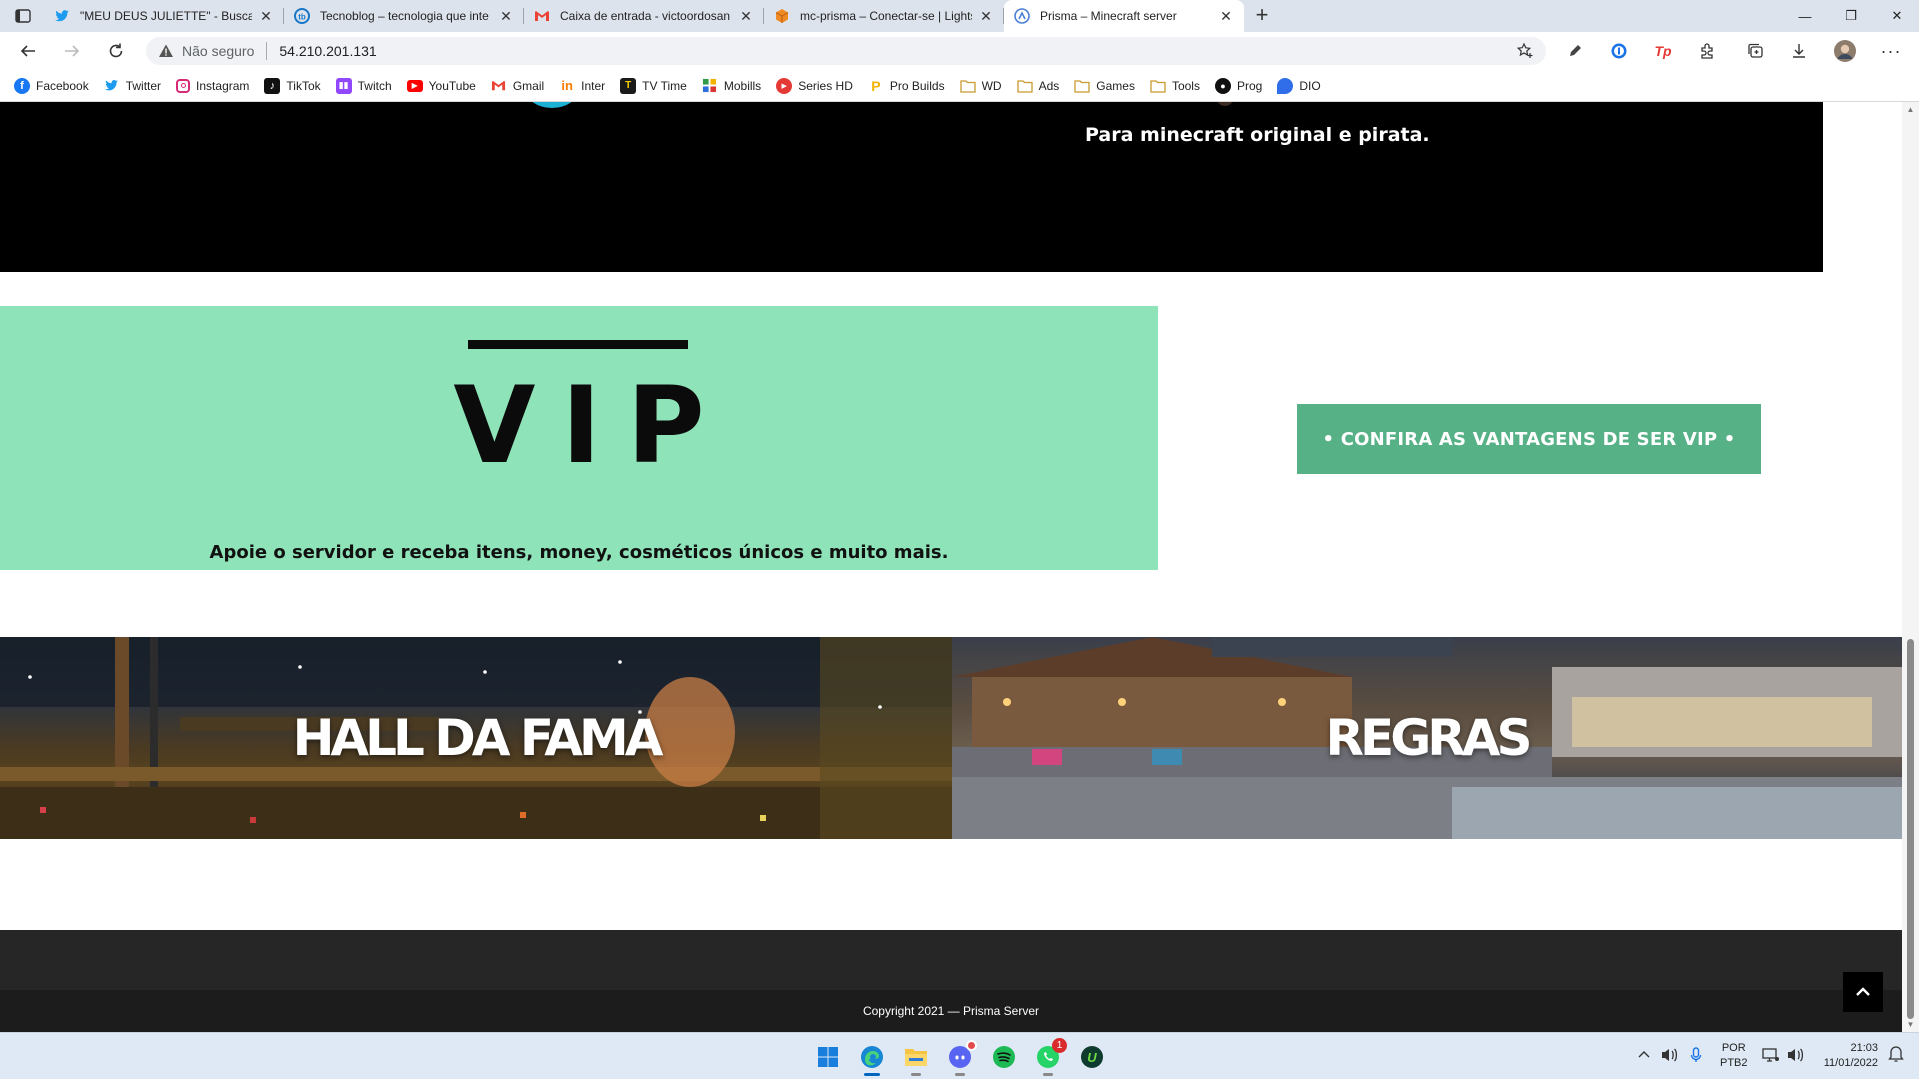 This screenshot has height=1079, width=1919. I want to click on arrow-right-icon, so click(72, 51).